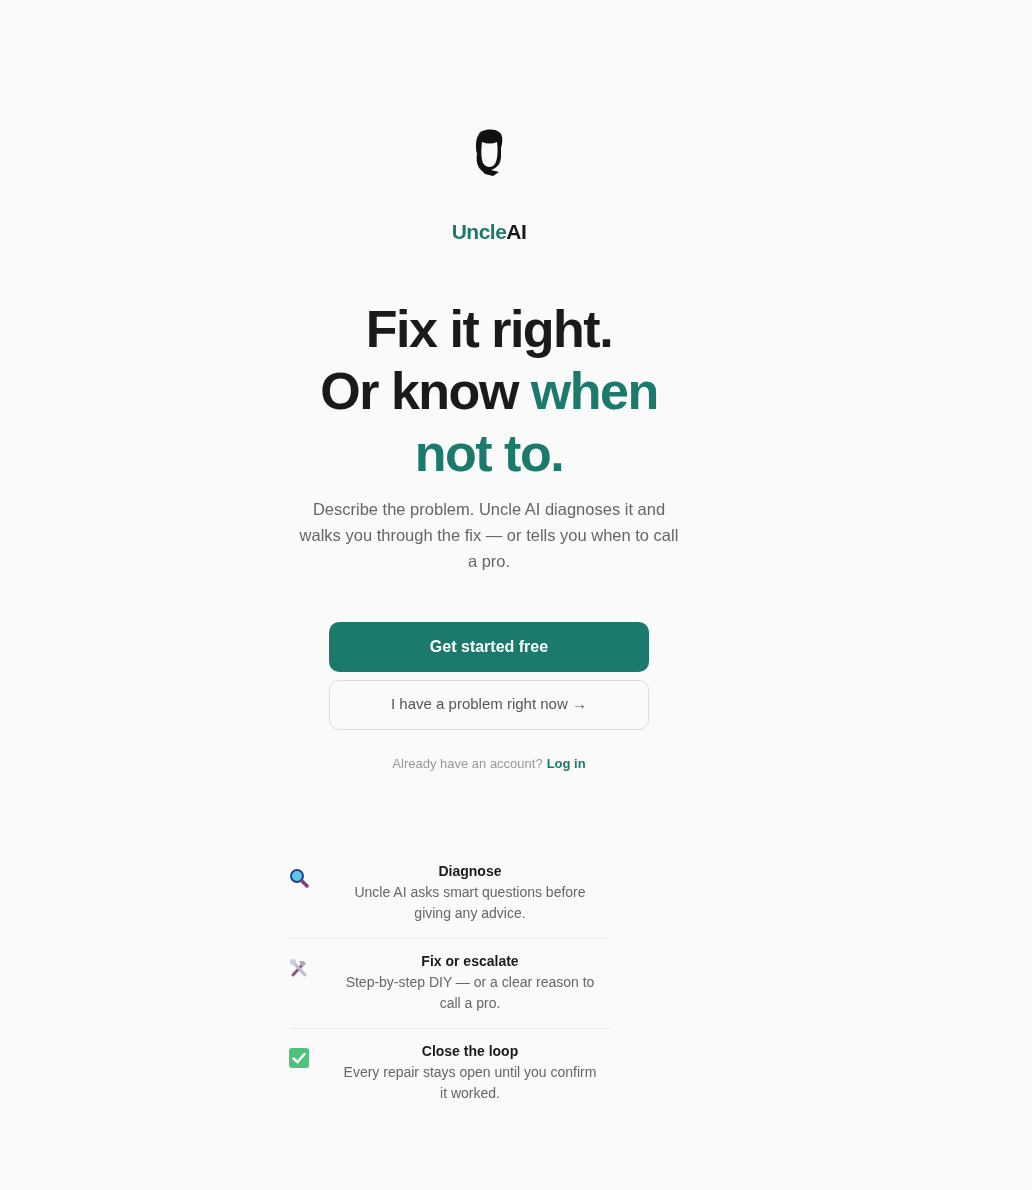 The height and width of the screenshot is (1190, 1032). I want to click on feature-description: Uncle AI asks smart questions before giving any advice., so click(470, 903).